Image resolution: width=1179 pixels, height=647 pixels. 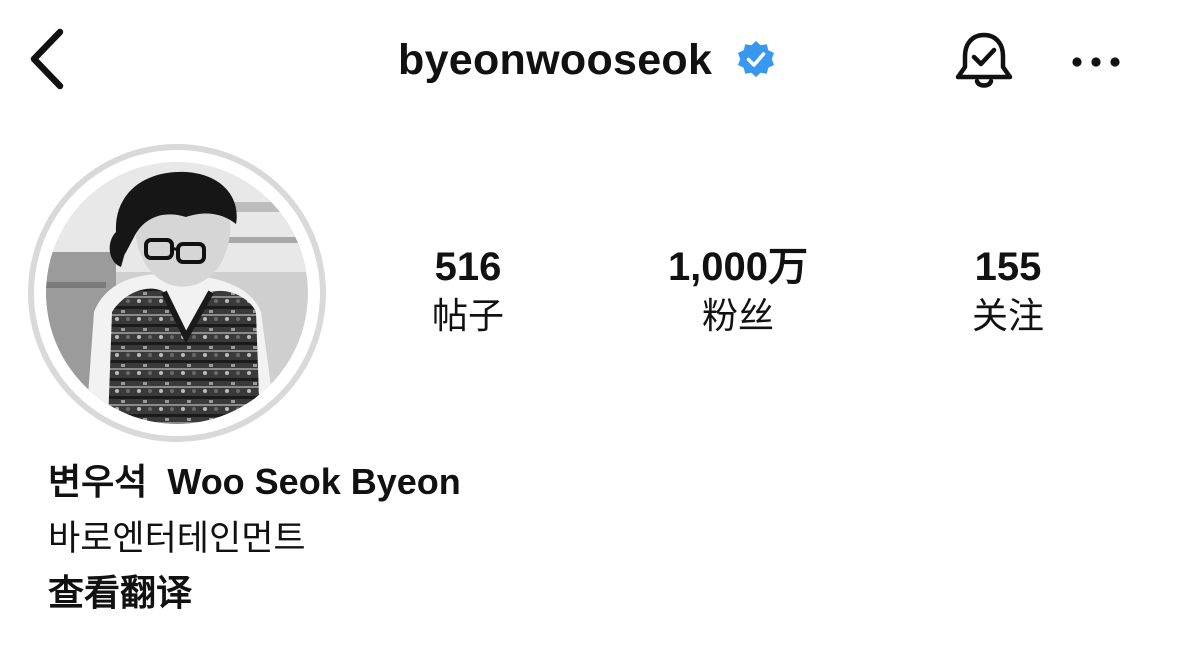 I want to click on bio-text: 바로엔터테인먼트, so click(x=177, y=538).